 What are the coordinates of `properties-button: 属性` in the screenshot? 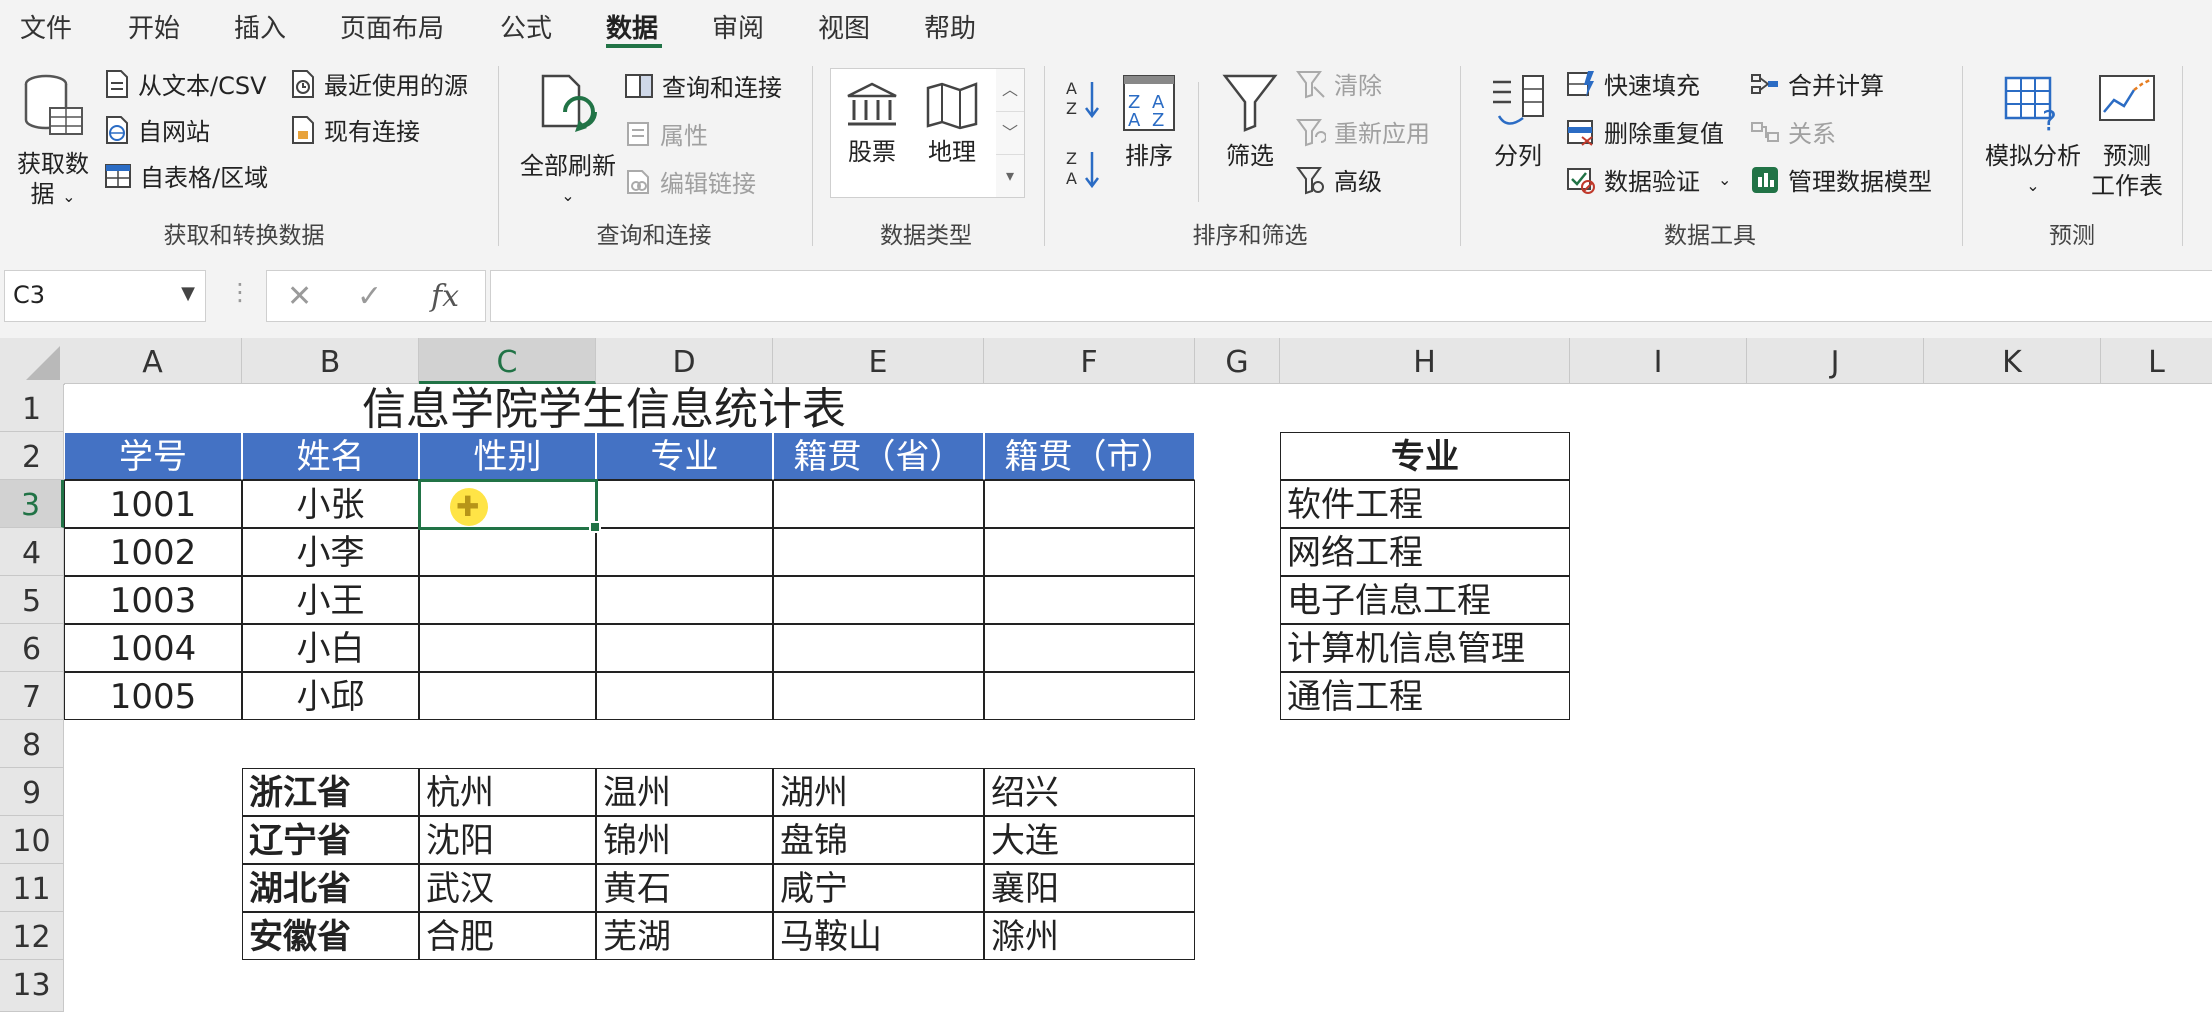 It's located at (666, 133).